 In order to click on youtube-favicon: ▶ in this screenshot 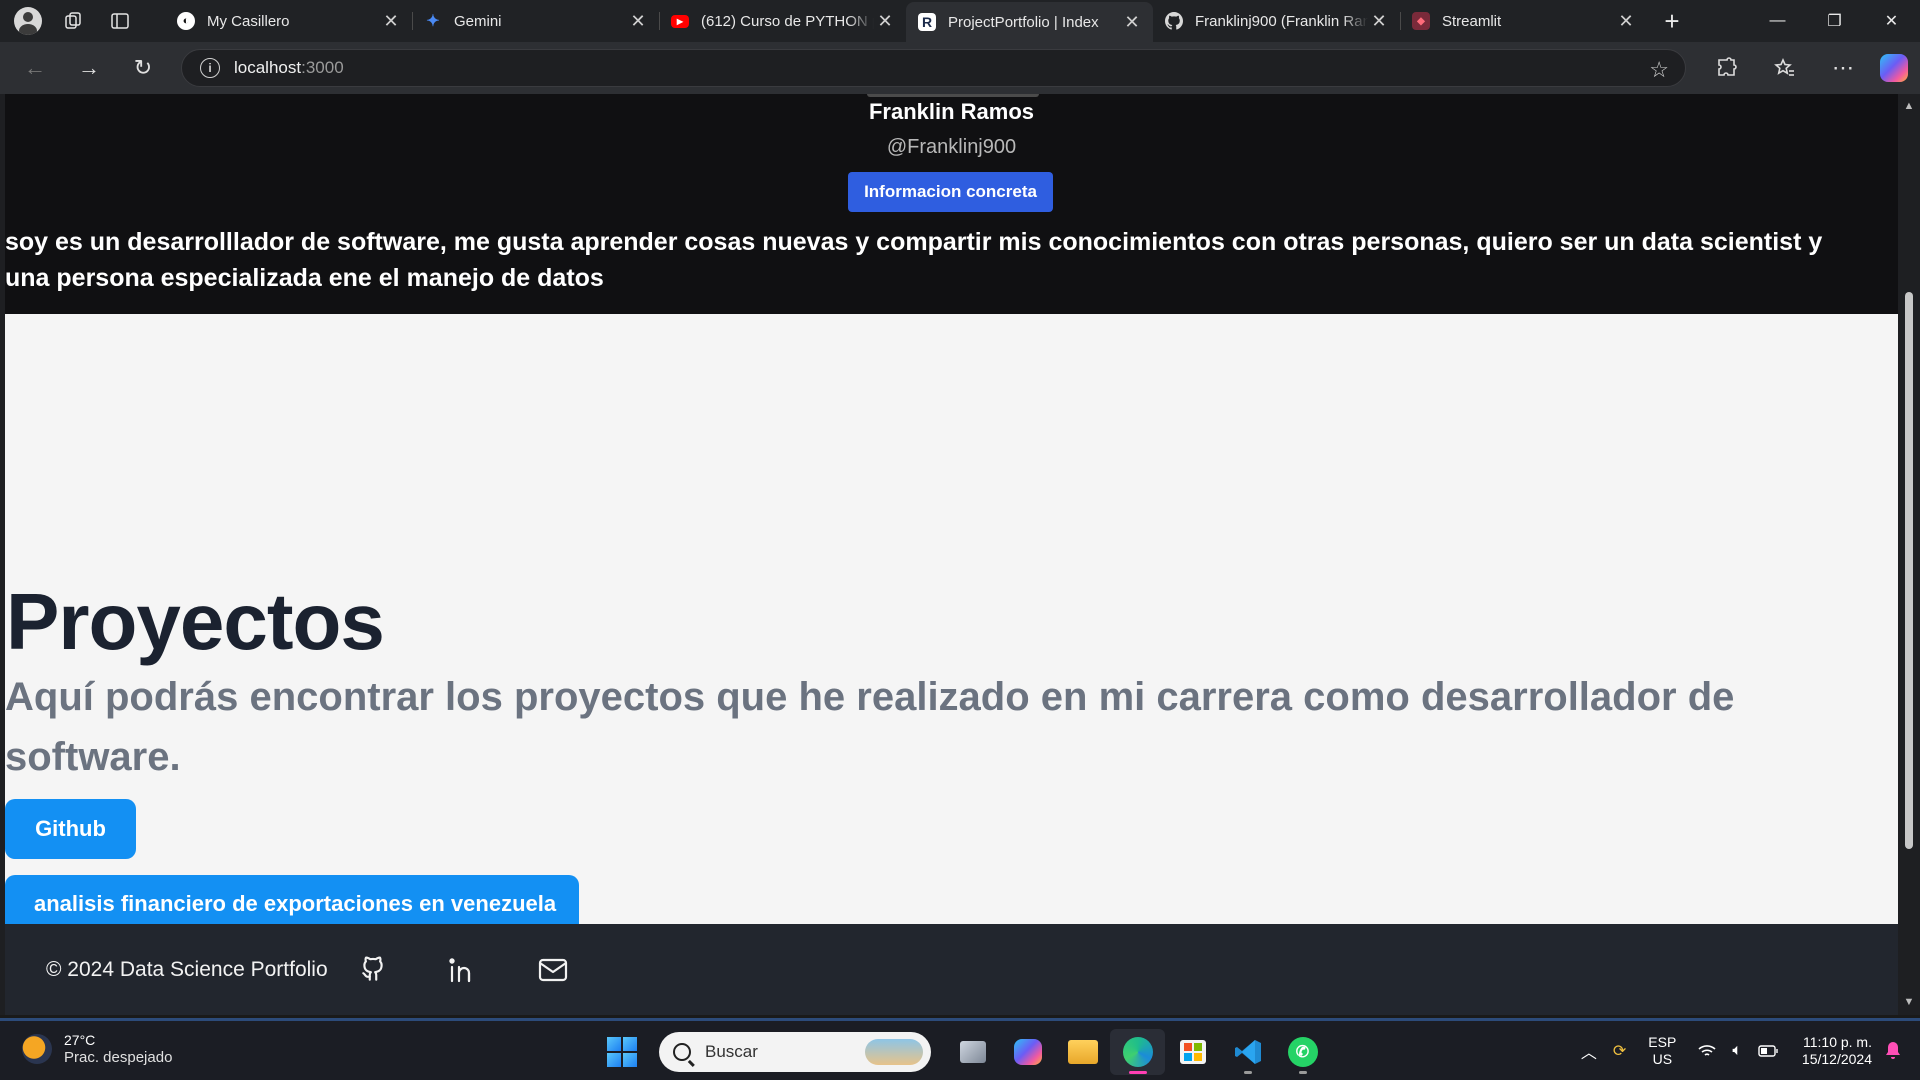, I will do `click(680, 21)`.